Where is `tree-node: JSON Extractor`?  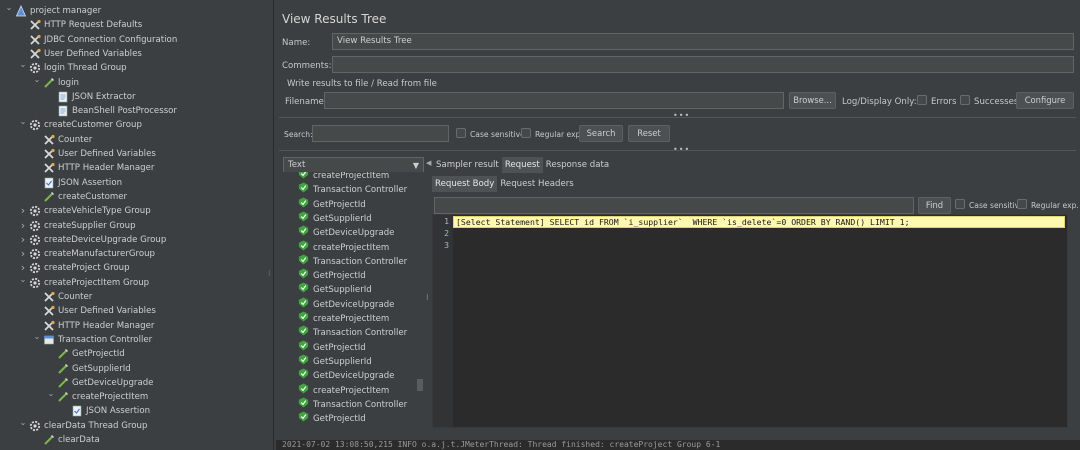 tree-node: JSON Extractor is located at coordinates (90, 97).